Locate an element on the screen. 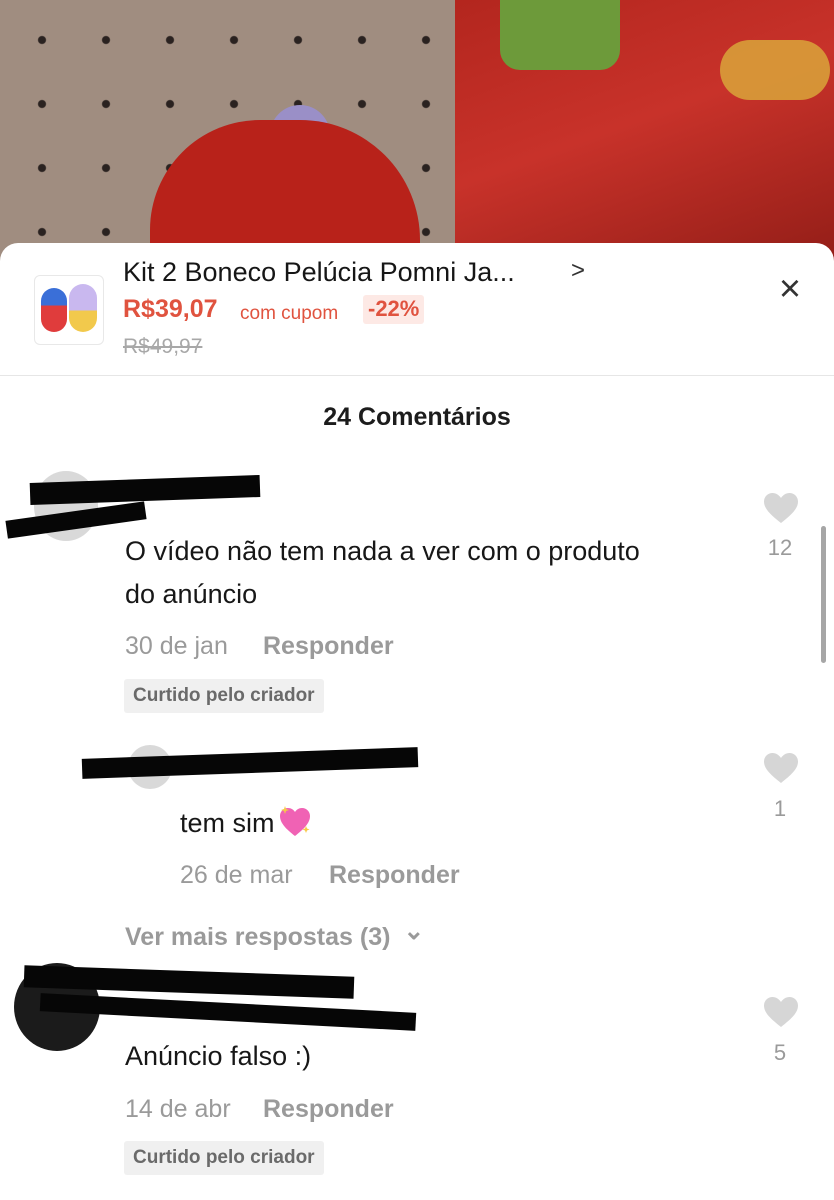  like-count: 5 is located at coordinates (780, 1052).